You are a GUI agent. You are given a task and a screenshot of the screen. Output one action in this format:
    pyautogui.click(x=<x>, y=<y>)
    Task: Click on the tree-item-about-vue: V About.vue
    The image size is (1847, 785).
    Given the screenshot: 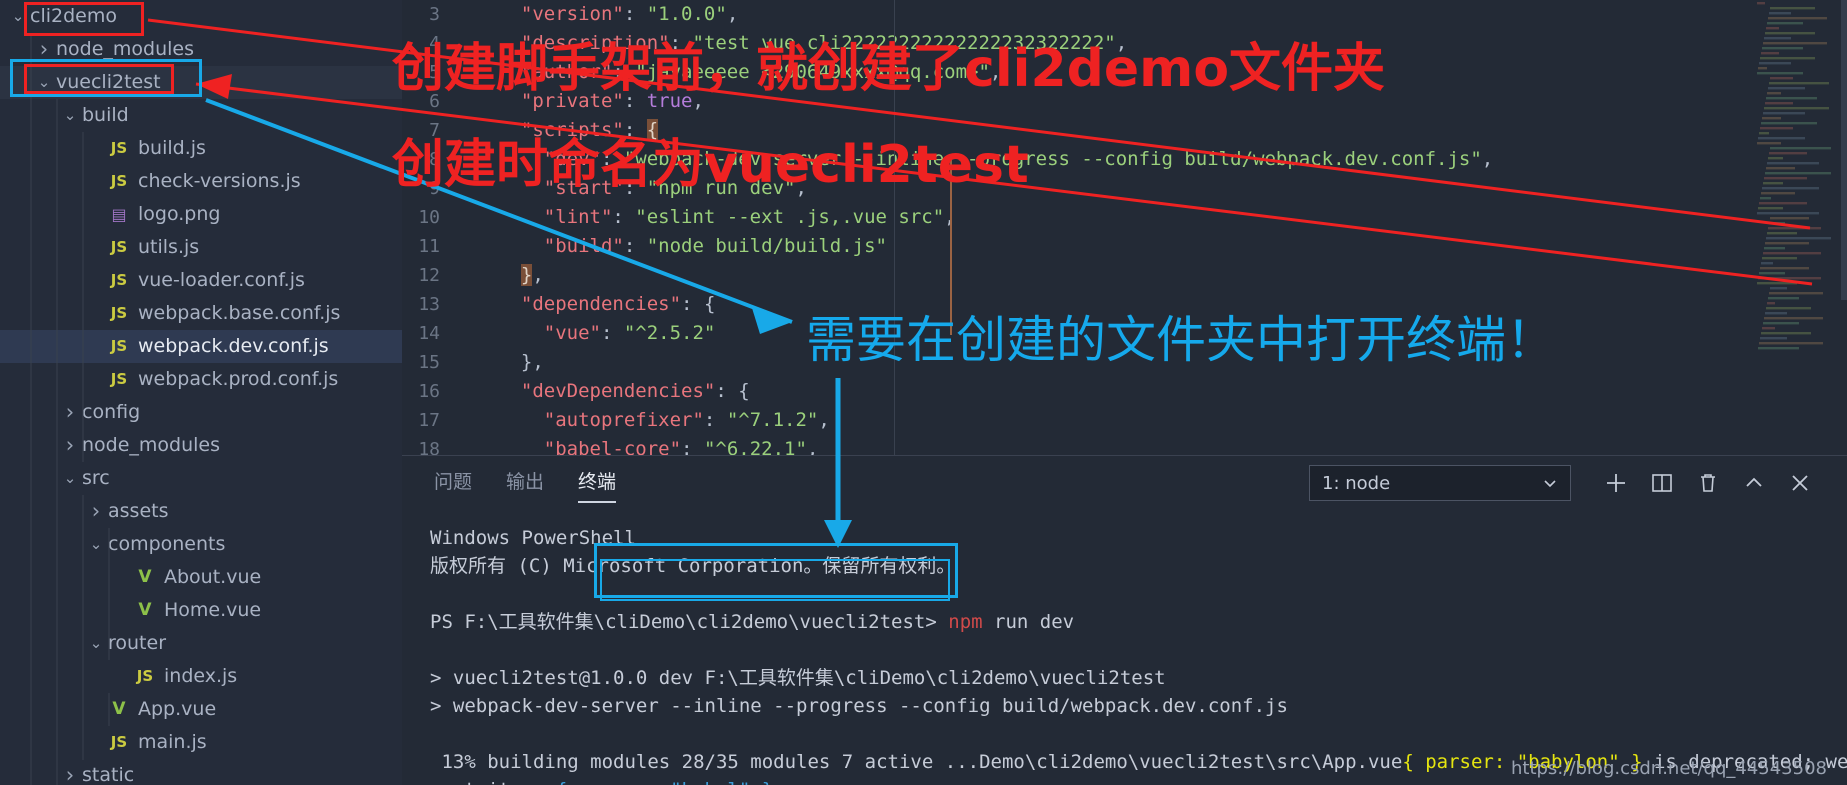 What is the action you would take?
    pyautogui.click(x=201, y=577)
    